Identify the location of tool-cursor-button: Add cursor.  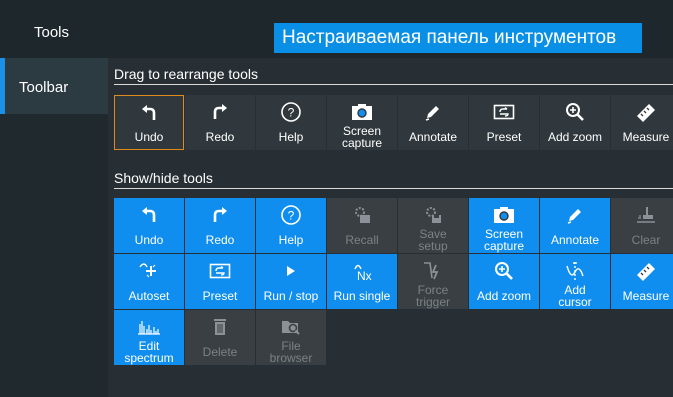
(575, 281).